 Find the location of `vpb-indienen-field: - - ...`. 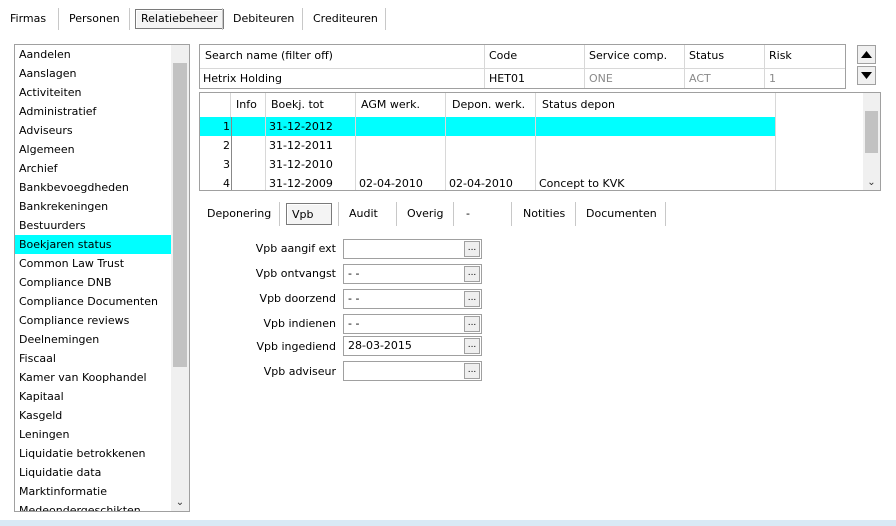

vpb-indienen-field: - - ... is located at coordinates (412, 324).